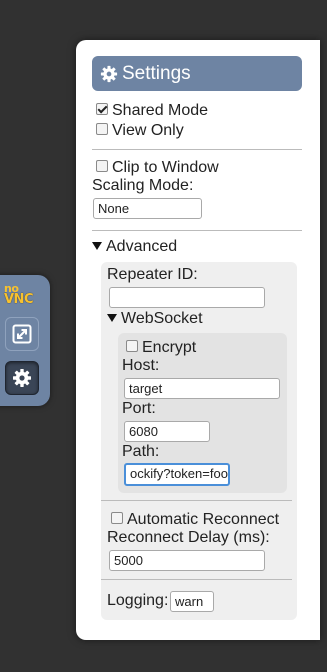 The width and height of the screenshot is (327, 672). Describe the element at coordinates (203, 519) in the screenshot. I see `auto-reconnect-label: Automatic Reconnect` at that location.